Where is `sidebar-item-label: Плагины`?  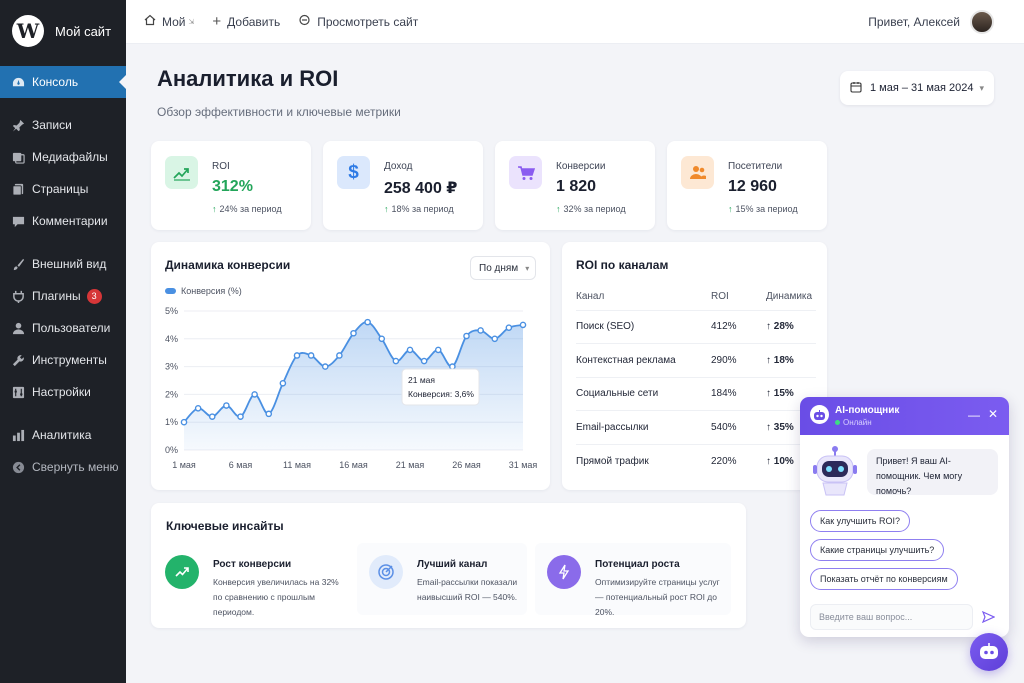
sidebar-item-label: Плагины is located at coordinates (56, 296).